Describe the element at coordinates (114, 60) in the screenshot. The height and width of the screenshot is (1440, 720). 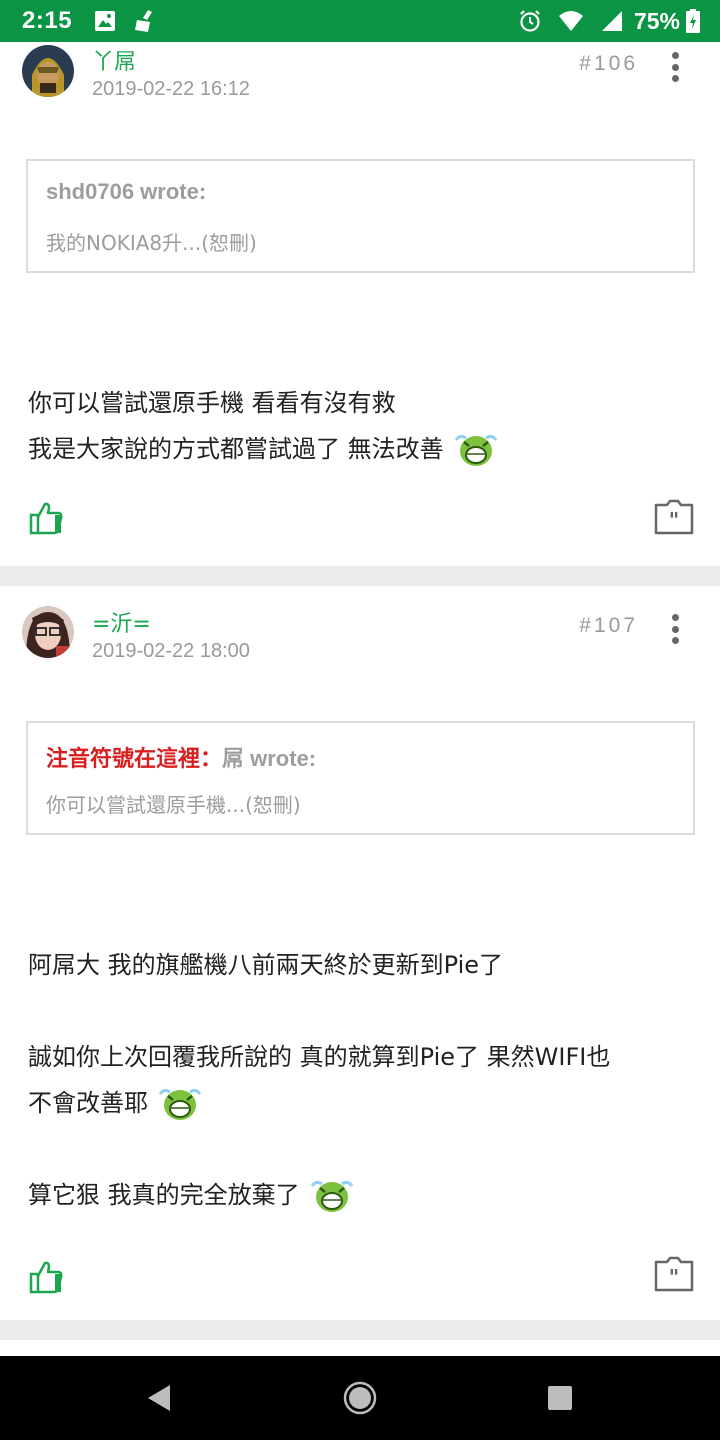
I see `username: 丫屌` at that location.